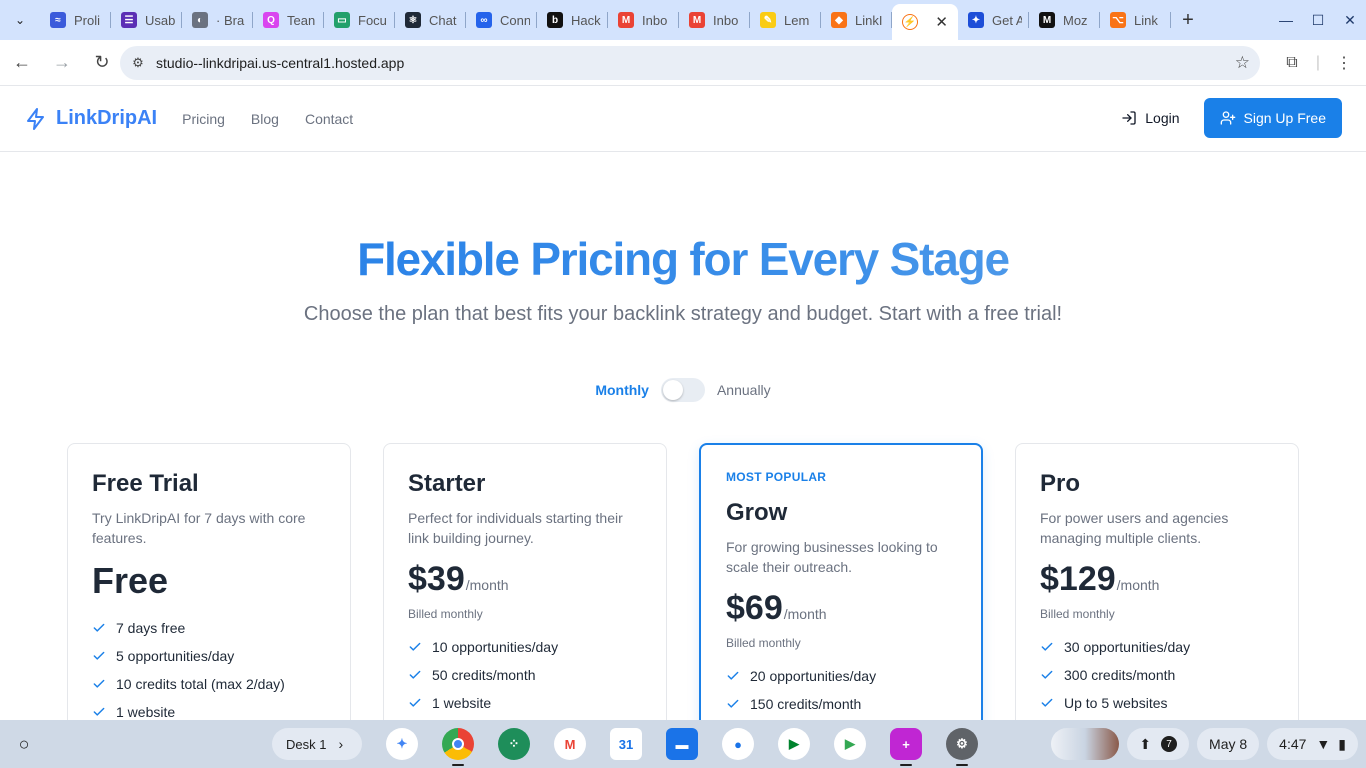 This screenshot has height=768, width=1366. I want to click on desk-switcher: Desk 1 ›, so click(317, 744).